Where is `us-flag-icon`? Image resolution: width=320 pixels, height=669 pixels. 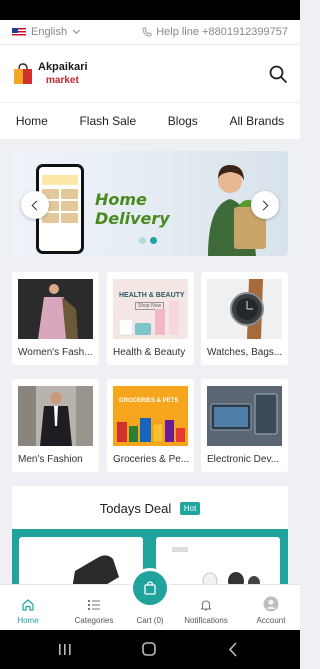 us-flag-icon is located at coordinates (19, 32).